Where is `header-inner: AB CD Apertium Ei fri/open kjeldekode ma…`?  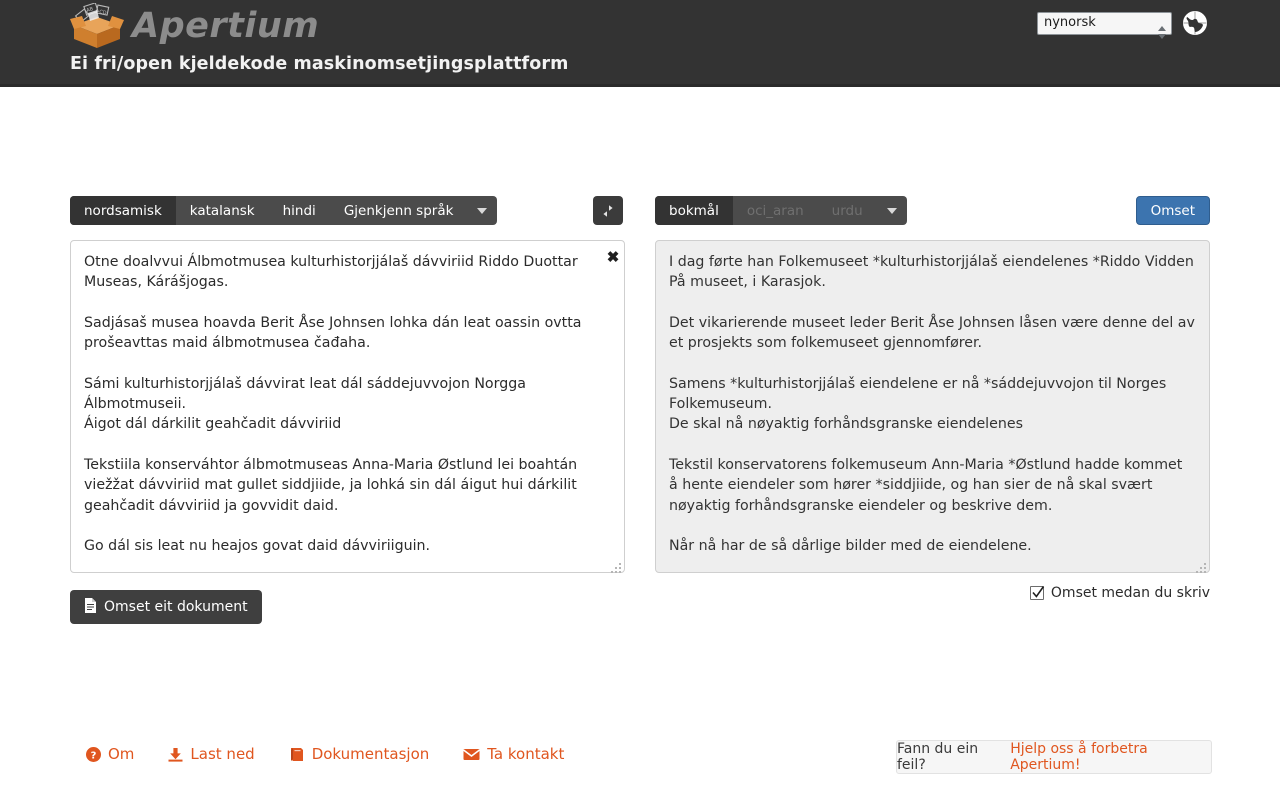 header-inner: AB CD Apertium Ei fri/open kjeldekode ma… is located at coordinates (640, 42).